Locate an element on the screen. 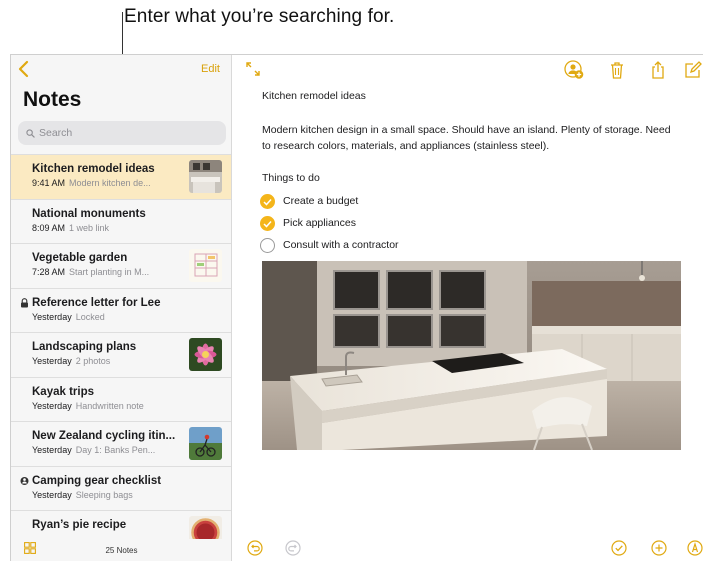  sidebar-bottom-bar: 25 Notes is located at coordinates (121, 550).